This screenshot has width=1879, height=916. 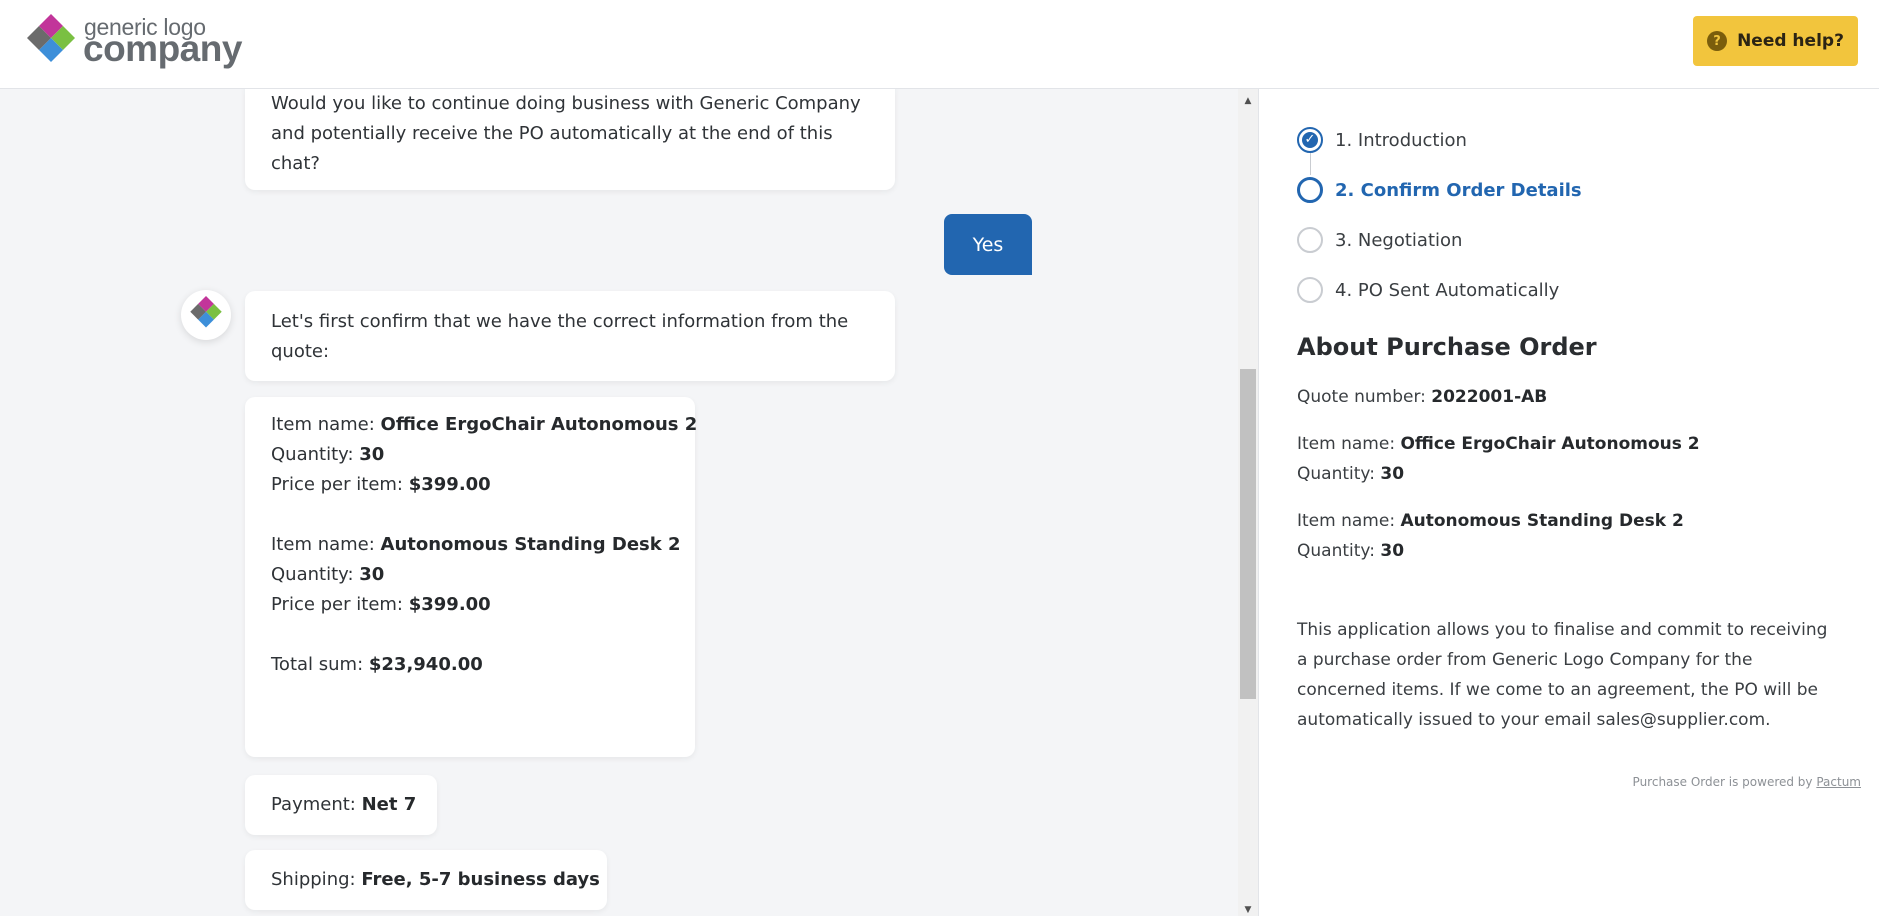 I want to click on total-sum-line: Total sum: $23,940.00, so click(x=377, y=664).